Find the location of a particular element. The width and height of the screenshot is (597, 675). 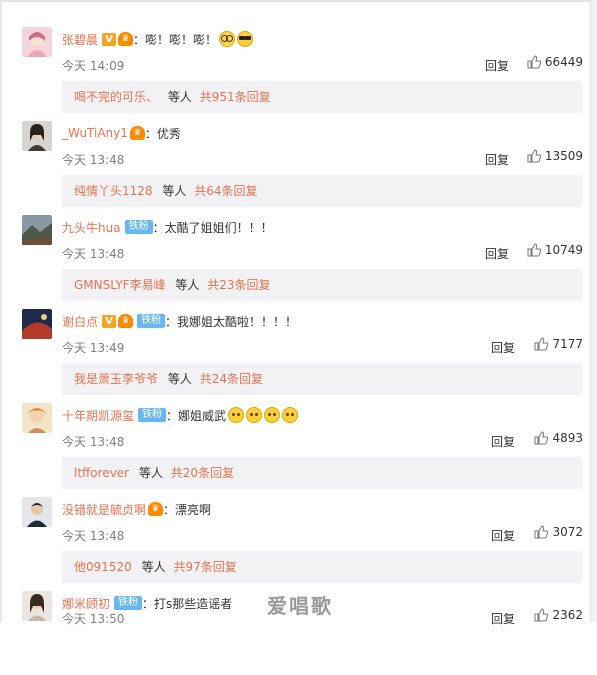

comment-text: ：嘭！嘭！嘭！ is located at coordinates (175, 39).